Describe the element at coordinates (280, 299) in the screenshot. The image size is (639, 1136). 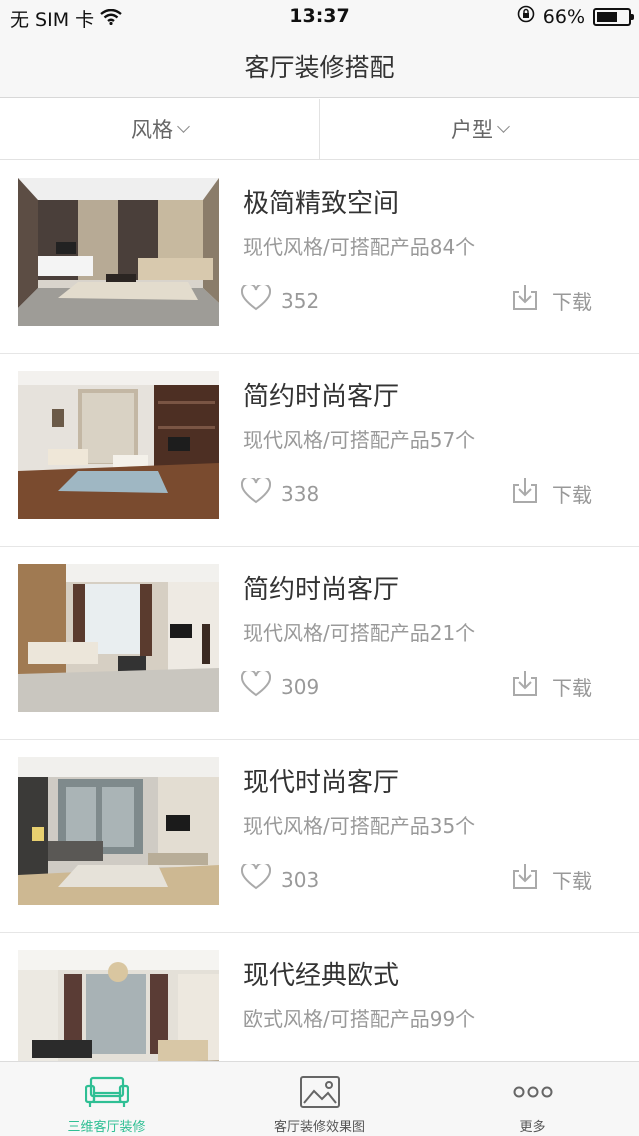
I see `like-button: 352` at that location.